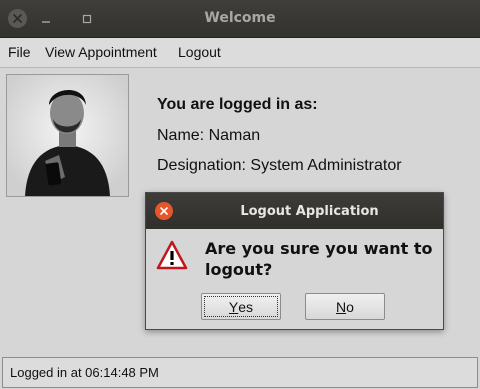 Image resolution: width=480 pixels, height=389 pixels. Describe the element at coordinates (84, 372) in the screenshot. I see `status-text: Logged in at 06:14:48 PM` at that location.